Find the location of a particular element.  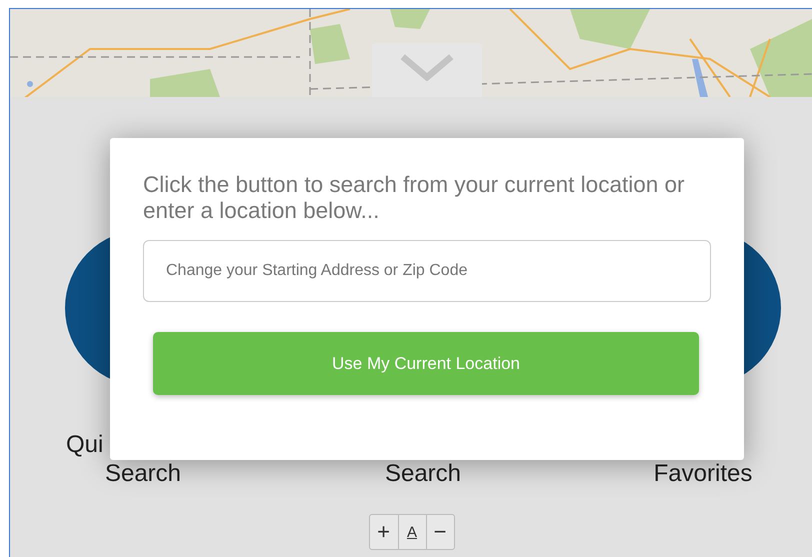

chevron-down-icon is located at coordinates (427, 67).